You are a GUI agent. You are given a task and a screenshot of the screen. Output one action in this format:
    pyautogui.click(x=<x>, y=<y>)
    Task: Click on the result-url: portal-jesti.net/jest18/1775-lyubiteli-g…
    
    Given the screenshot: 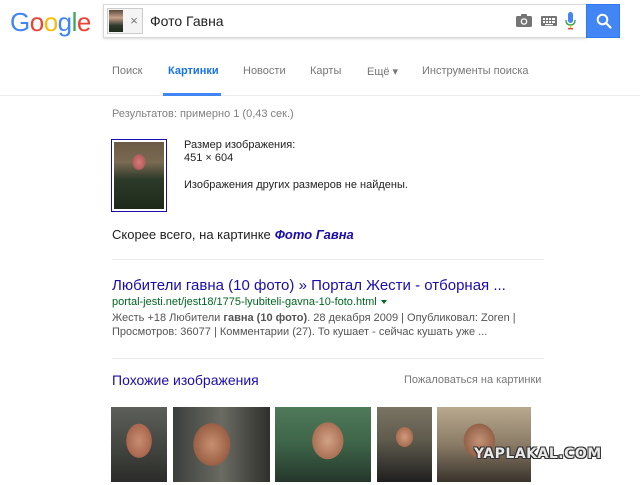 What is the action you would take?
    pyautogui.click(x=249, y=302)
    